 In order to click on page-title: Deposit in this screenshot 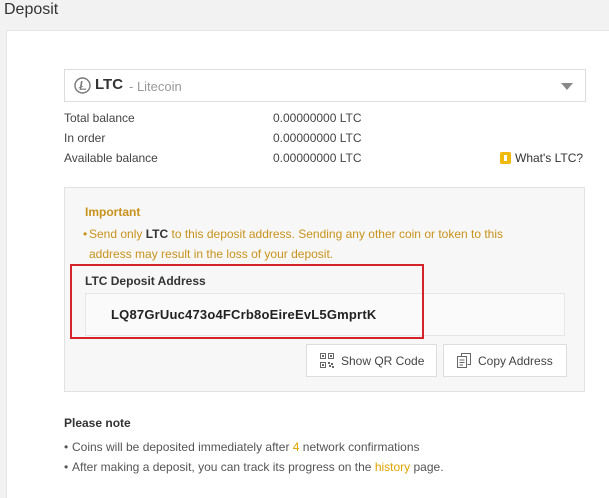, I will do `click(31, 9)`.